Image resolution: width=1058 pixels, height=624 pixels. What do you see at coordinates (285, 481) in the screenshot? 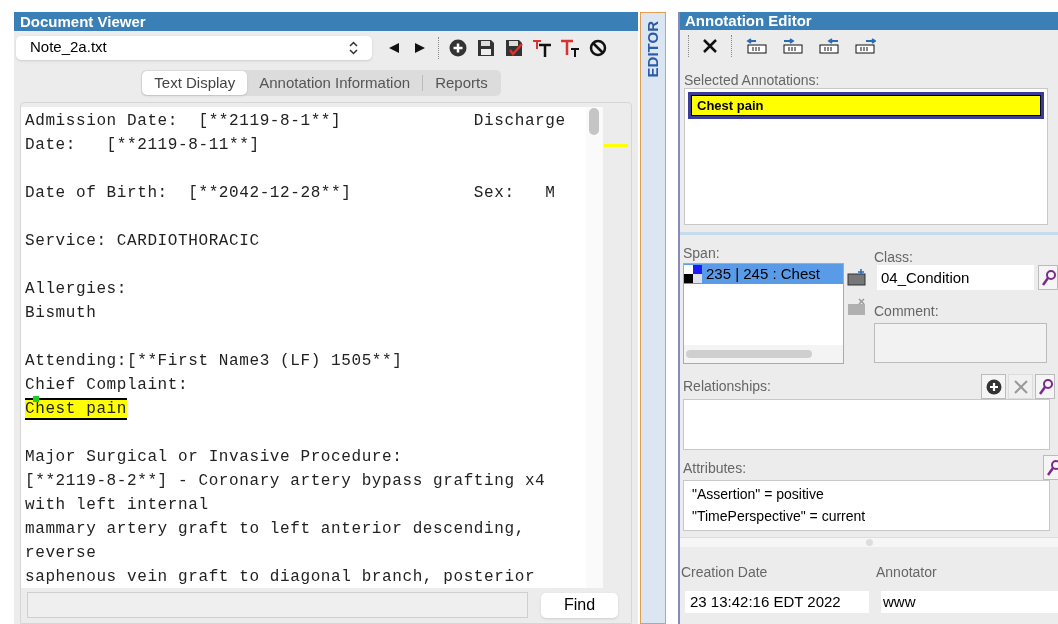
I see `text-line: [**2119-8-2**] - Coronary artery bypass grafting x4` at bounding box center [285, 481].